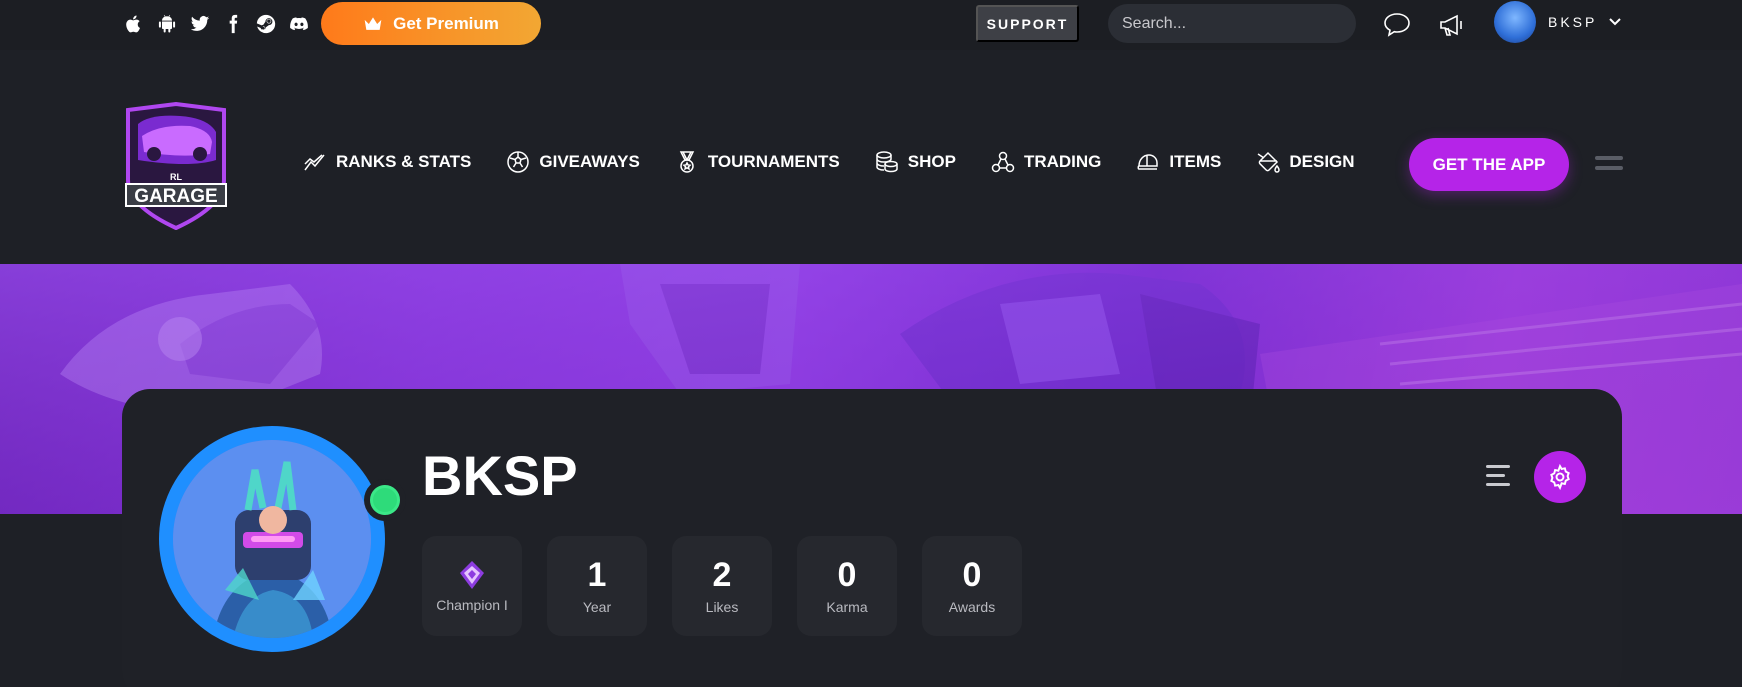 This screenshot has width=1742, height=687. What do you see at coordinates (446, 23) in the screenshot?
I see `get-premium-label: Get Premium` at bounding box center [446, 23].